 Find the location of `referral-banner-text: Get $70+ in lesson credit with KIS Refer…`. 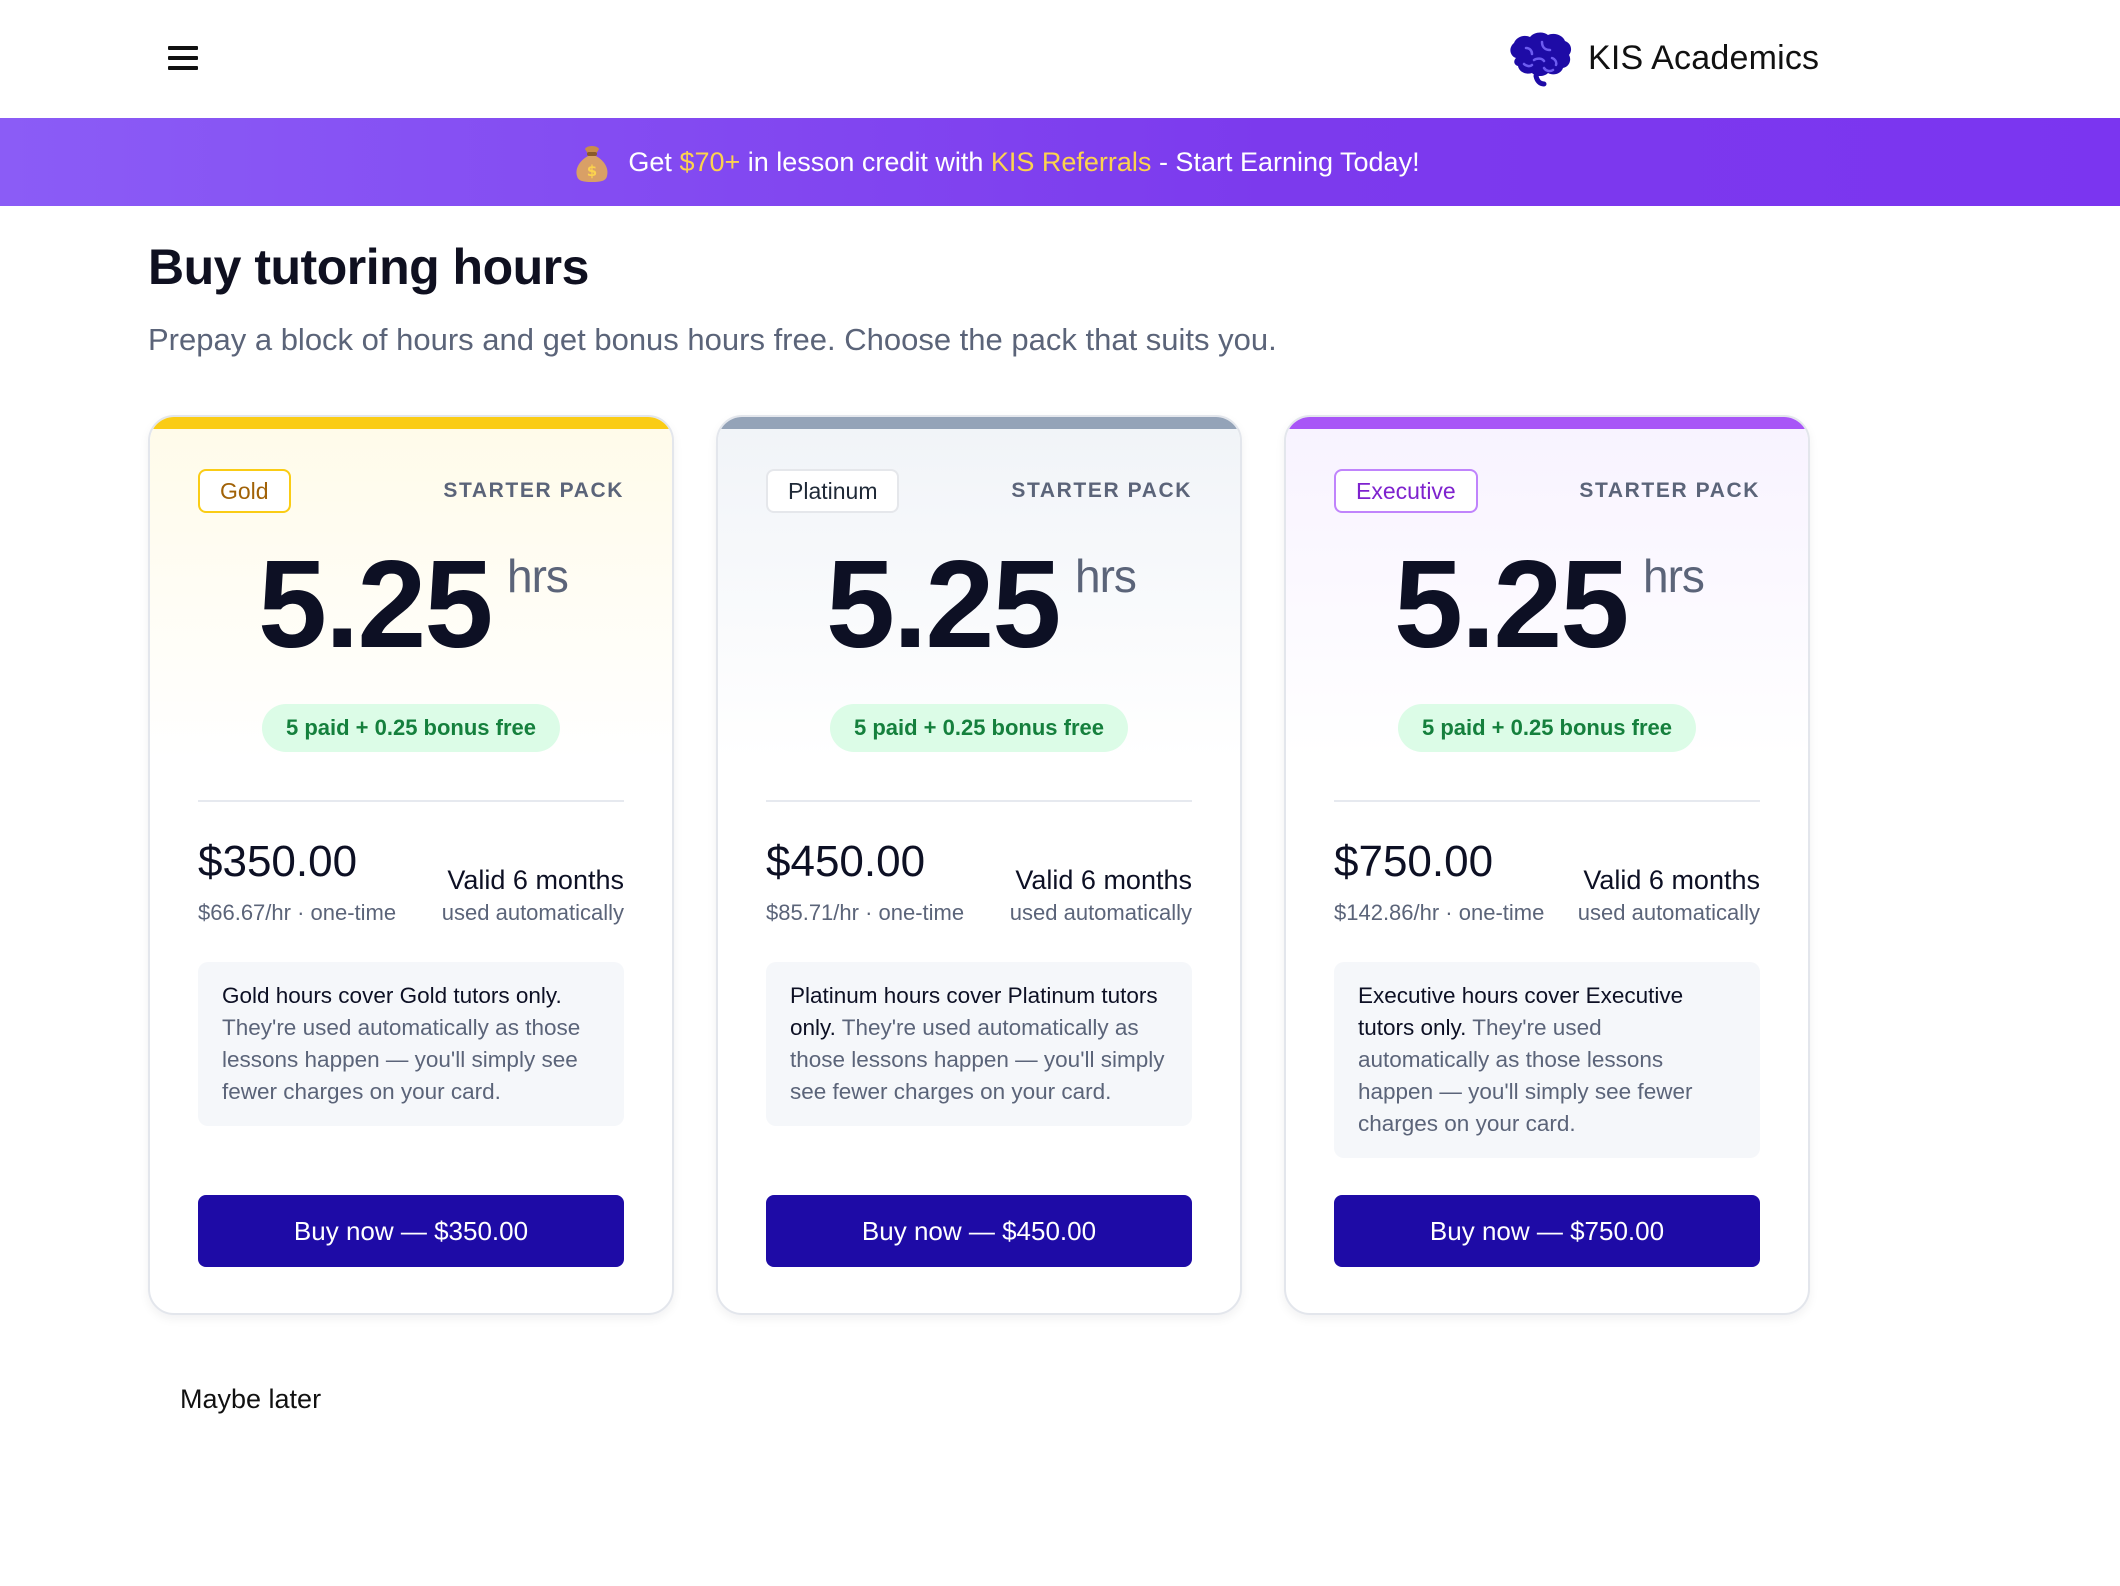

referral-banner-text: Get $70+ in lesson credit with KIS Refer… is located at coordinates (1024, 161).